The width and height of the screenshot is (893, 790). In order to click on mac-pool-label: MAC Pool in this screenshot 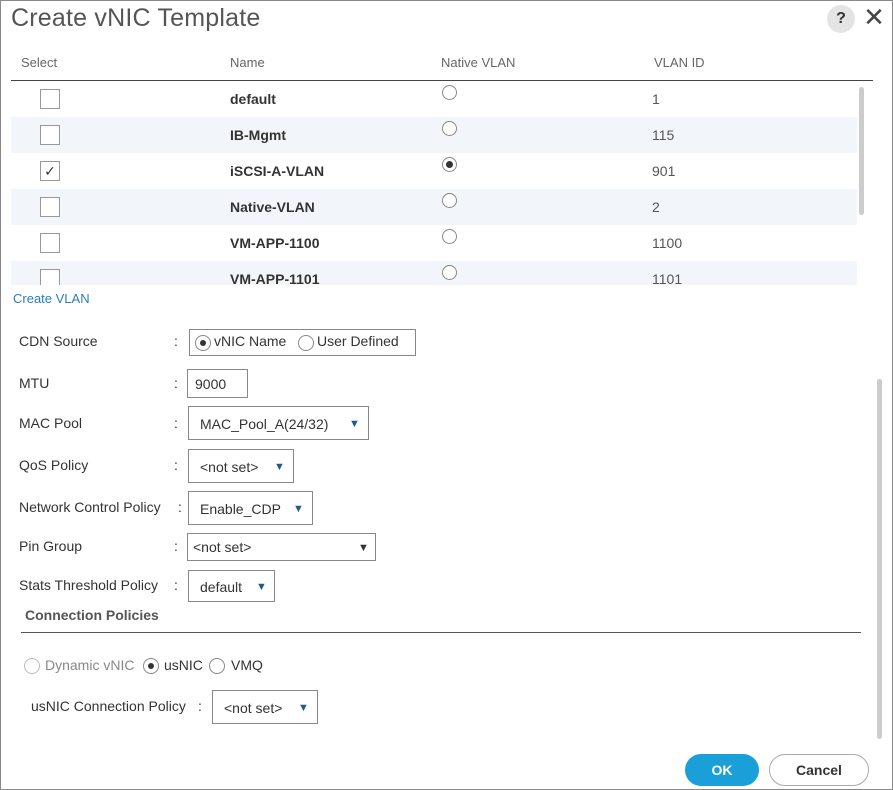, I will do `click(51, 423)`.